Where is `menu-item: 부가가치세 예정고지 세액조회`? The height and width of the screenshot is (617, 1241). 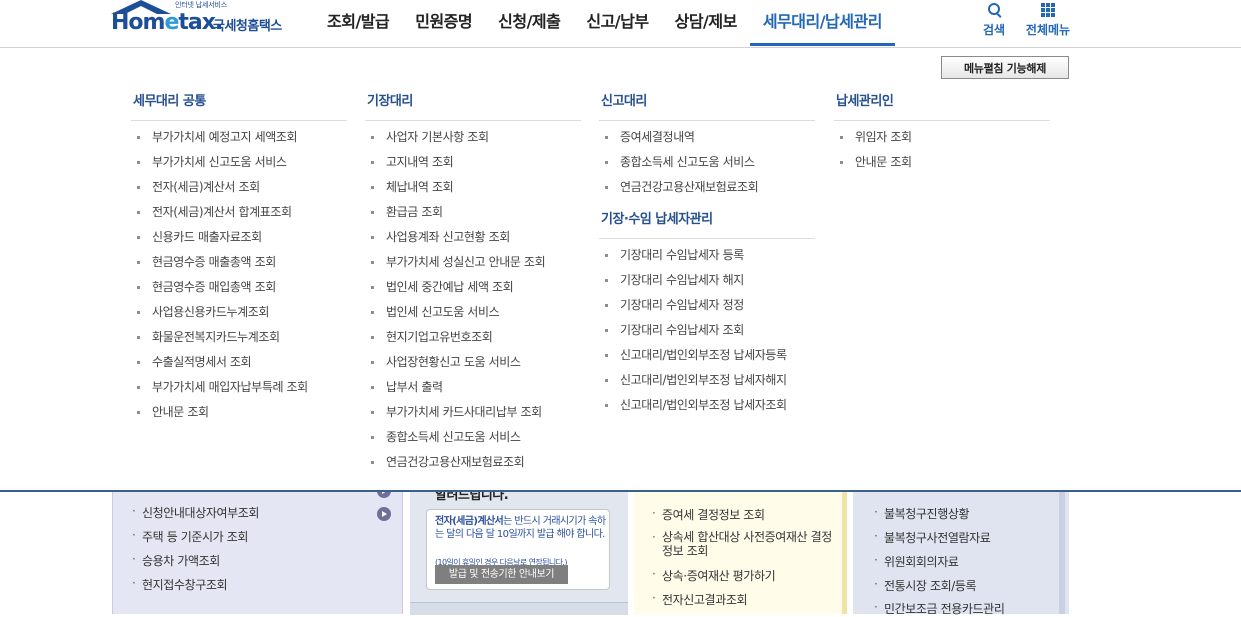
menu-item: 부가가치세 예정고지 세액조회 is located at coordinates (239, 137).